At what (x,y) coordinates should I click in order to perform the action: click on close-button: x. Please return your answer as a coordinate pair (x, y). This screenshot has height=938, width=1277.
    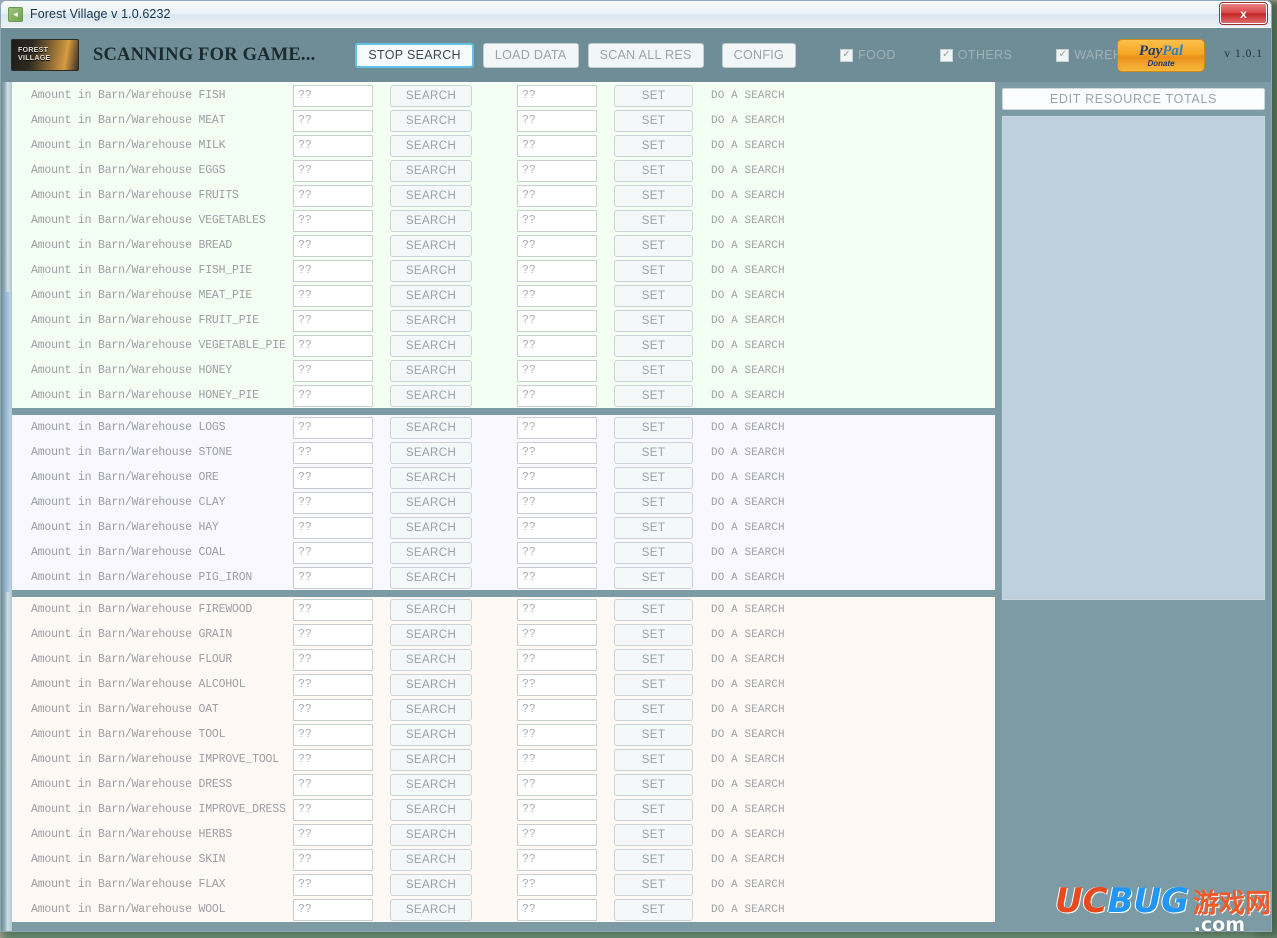
    Looking at the image, I should click on (1243, 13).